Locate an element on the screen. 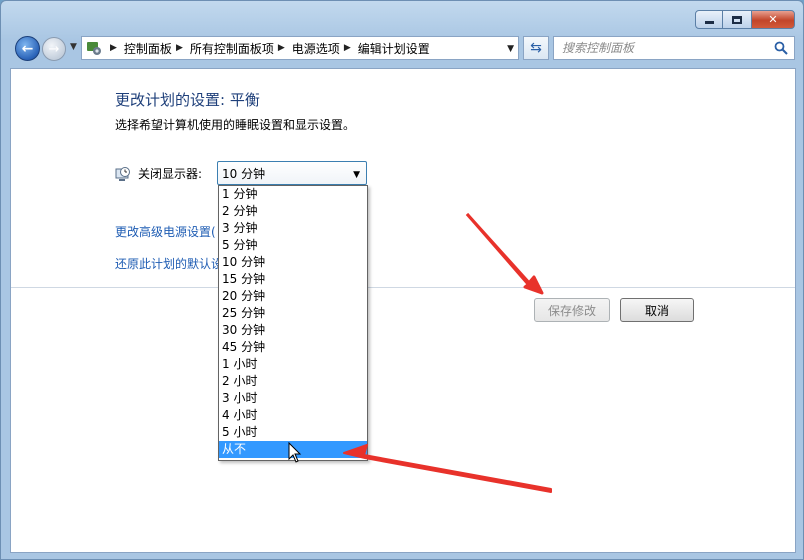  annotation-arrow-to-never is located at coordinates (447, 468).